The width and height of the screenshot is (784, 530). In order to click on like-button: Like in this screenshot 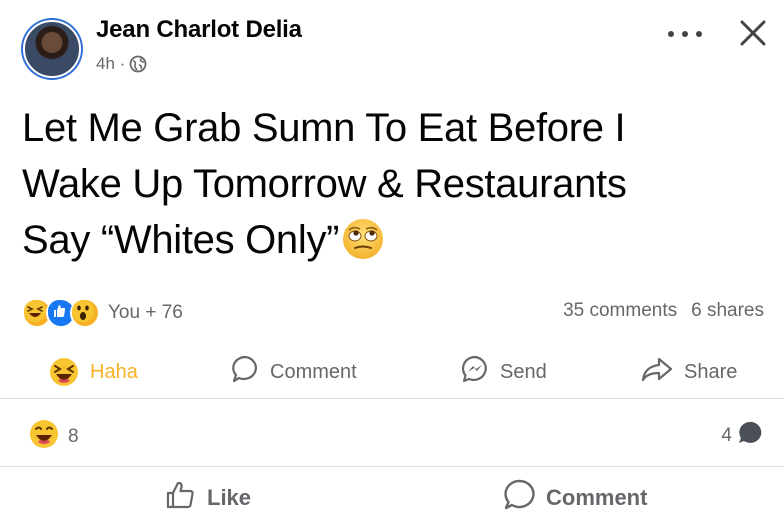, I will do `click(208, 498)`.